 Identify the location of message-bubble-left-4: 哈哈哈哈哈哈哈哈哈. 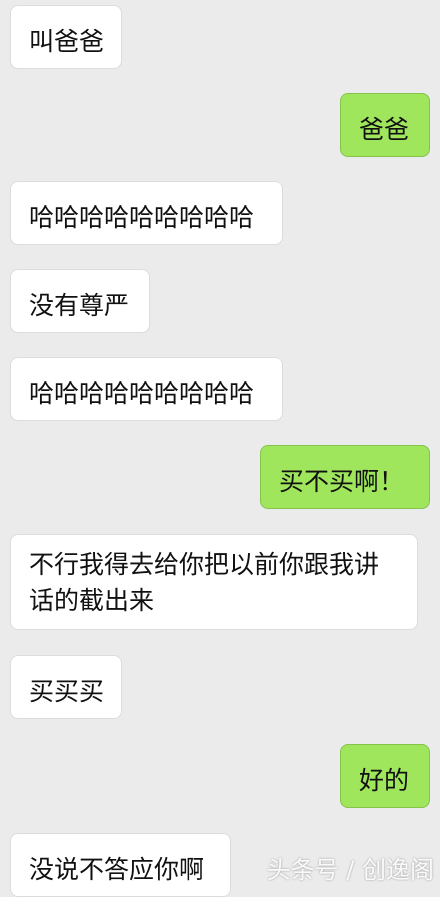
(146, 389).